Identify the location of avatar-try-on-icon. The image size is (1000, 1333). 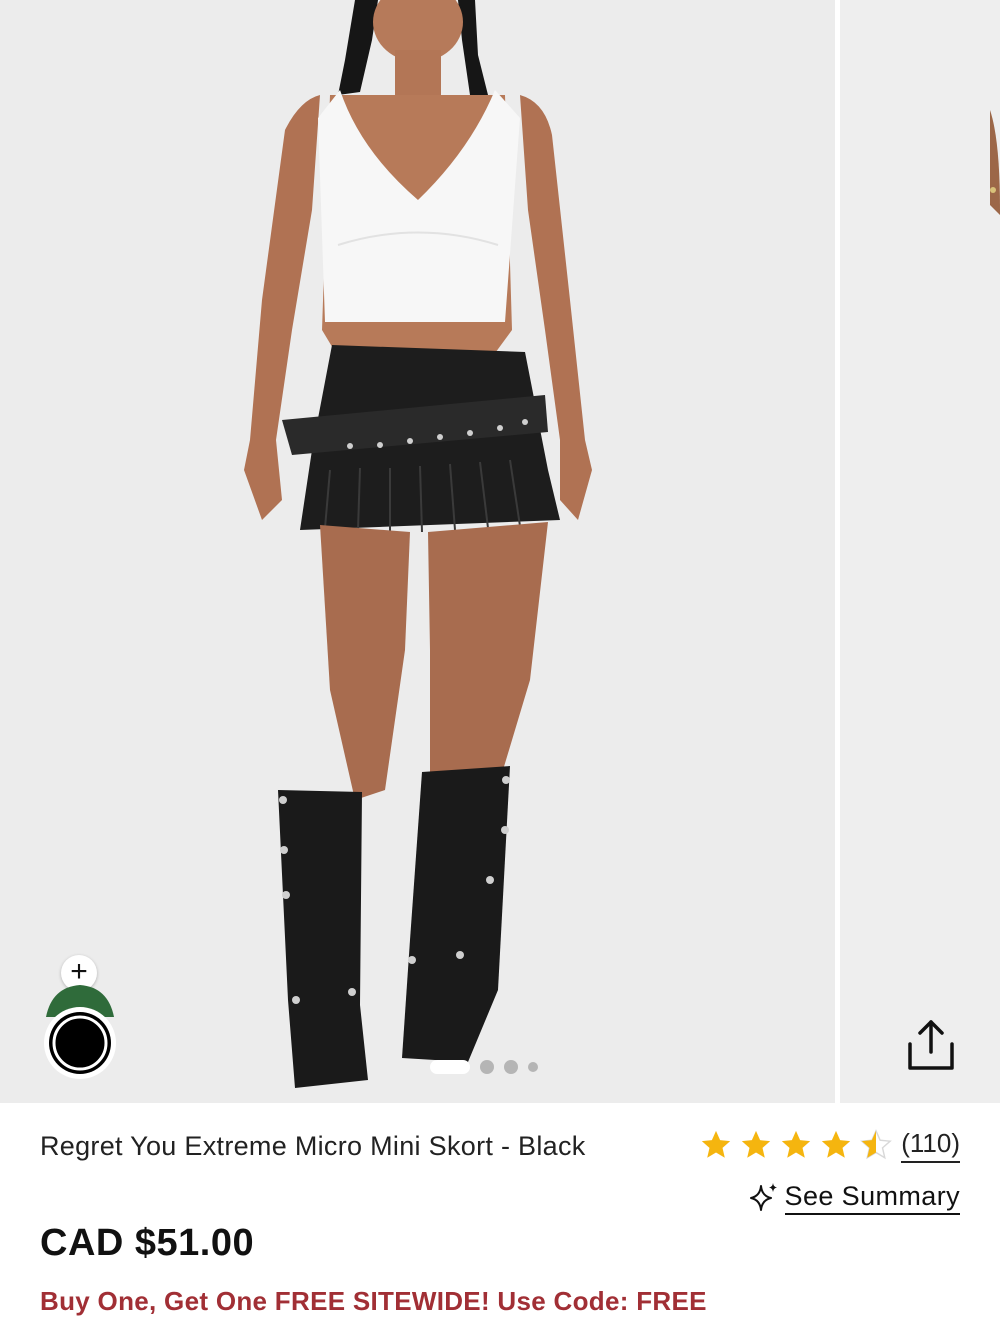
(80, 1032).